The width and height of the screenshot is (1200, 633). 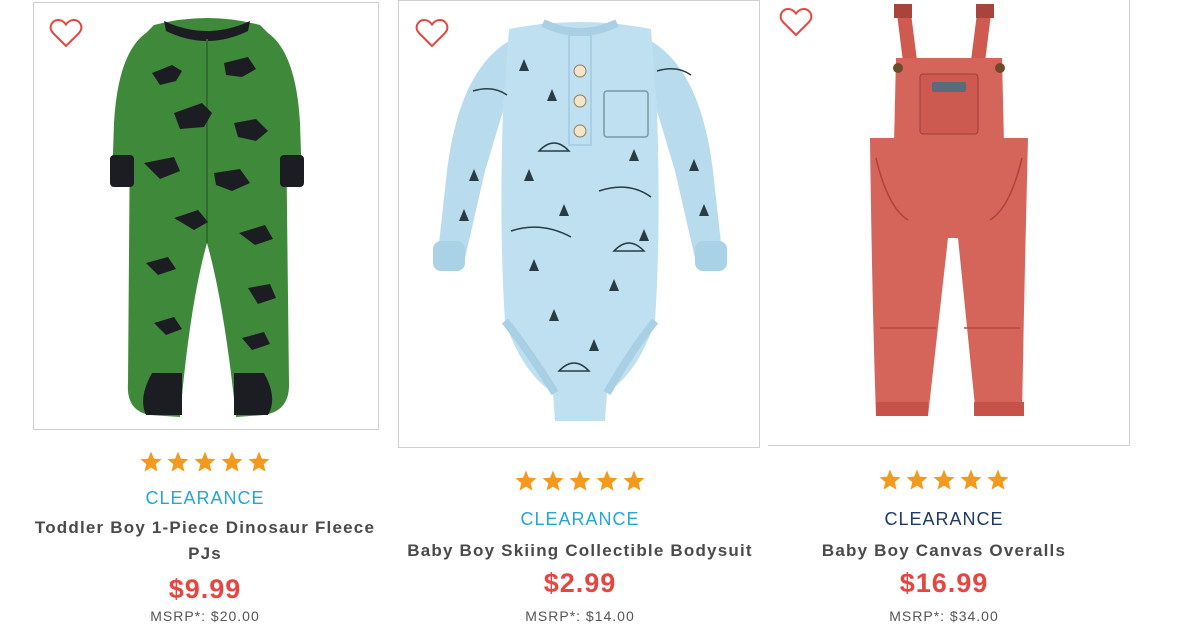 I want to click on overalls-image, so click(x=949, y=210).